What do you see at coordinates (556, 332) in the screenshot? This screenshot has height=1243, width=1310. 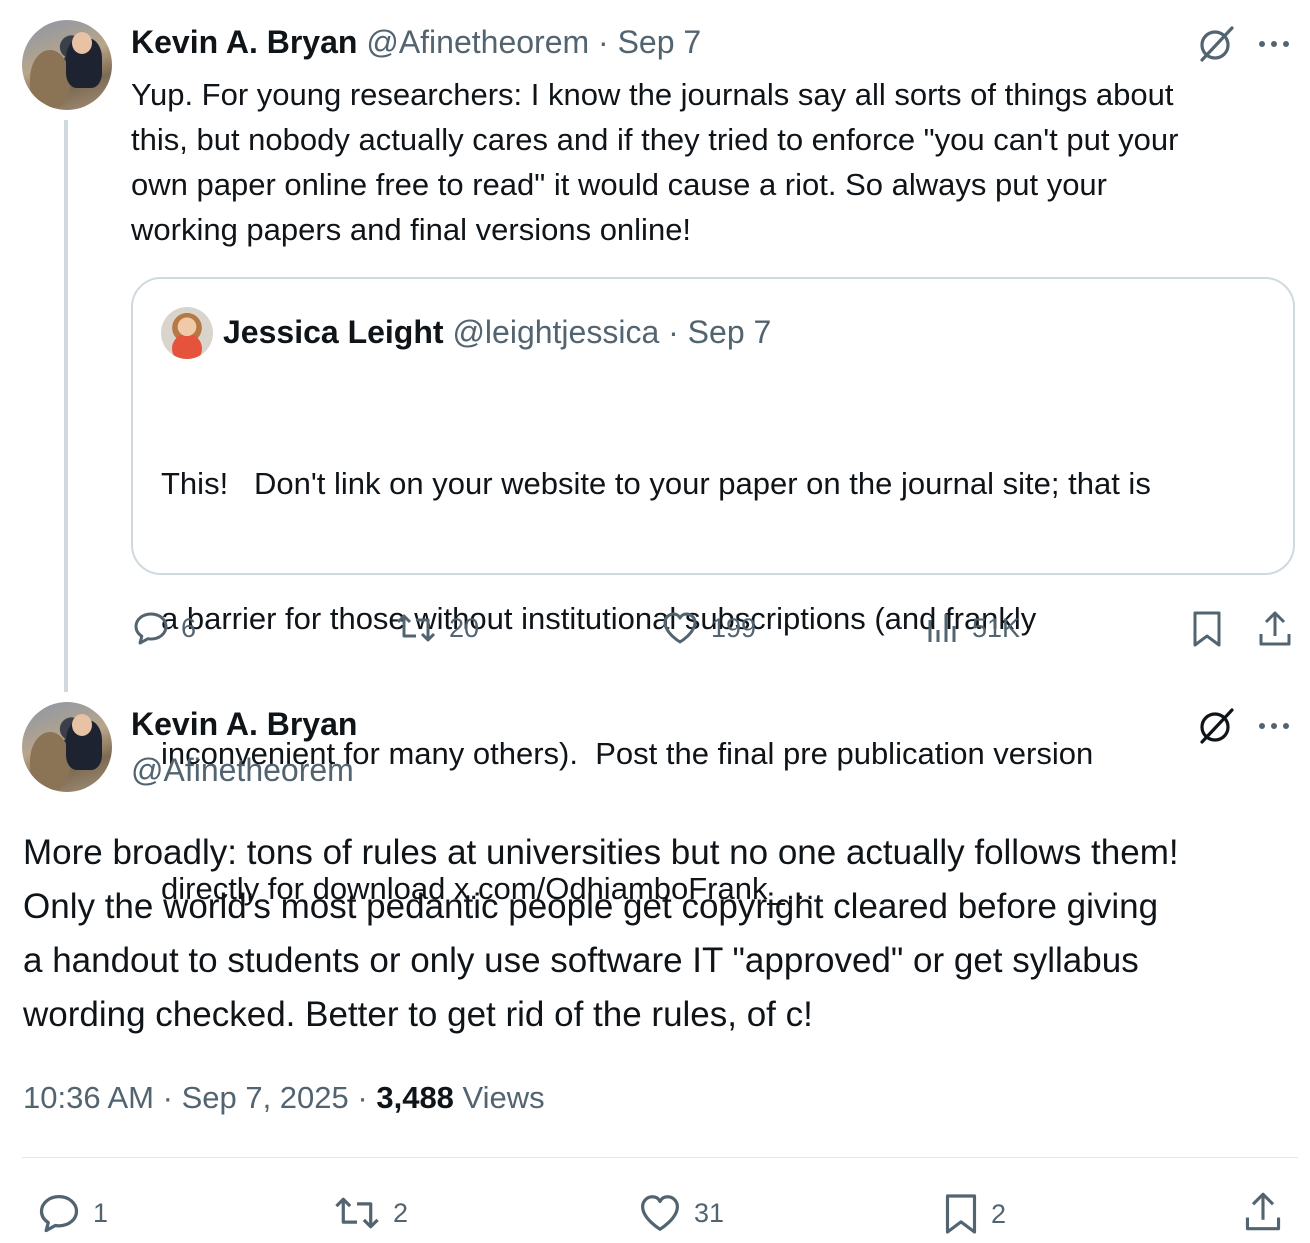 I see `quote-author-handle: @leightjessica` at bounding box center [556, 332].